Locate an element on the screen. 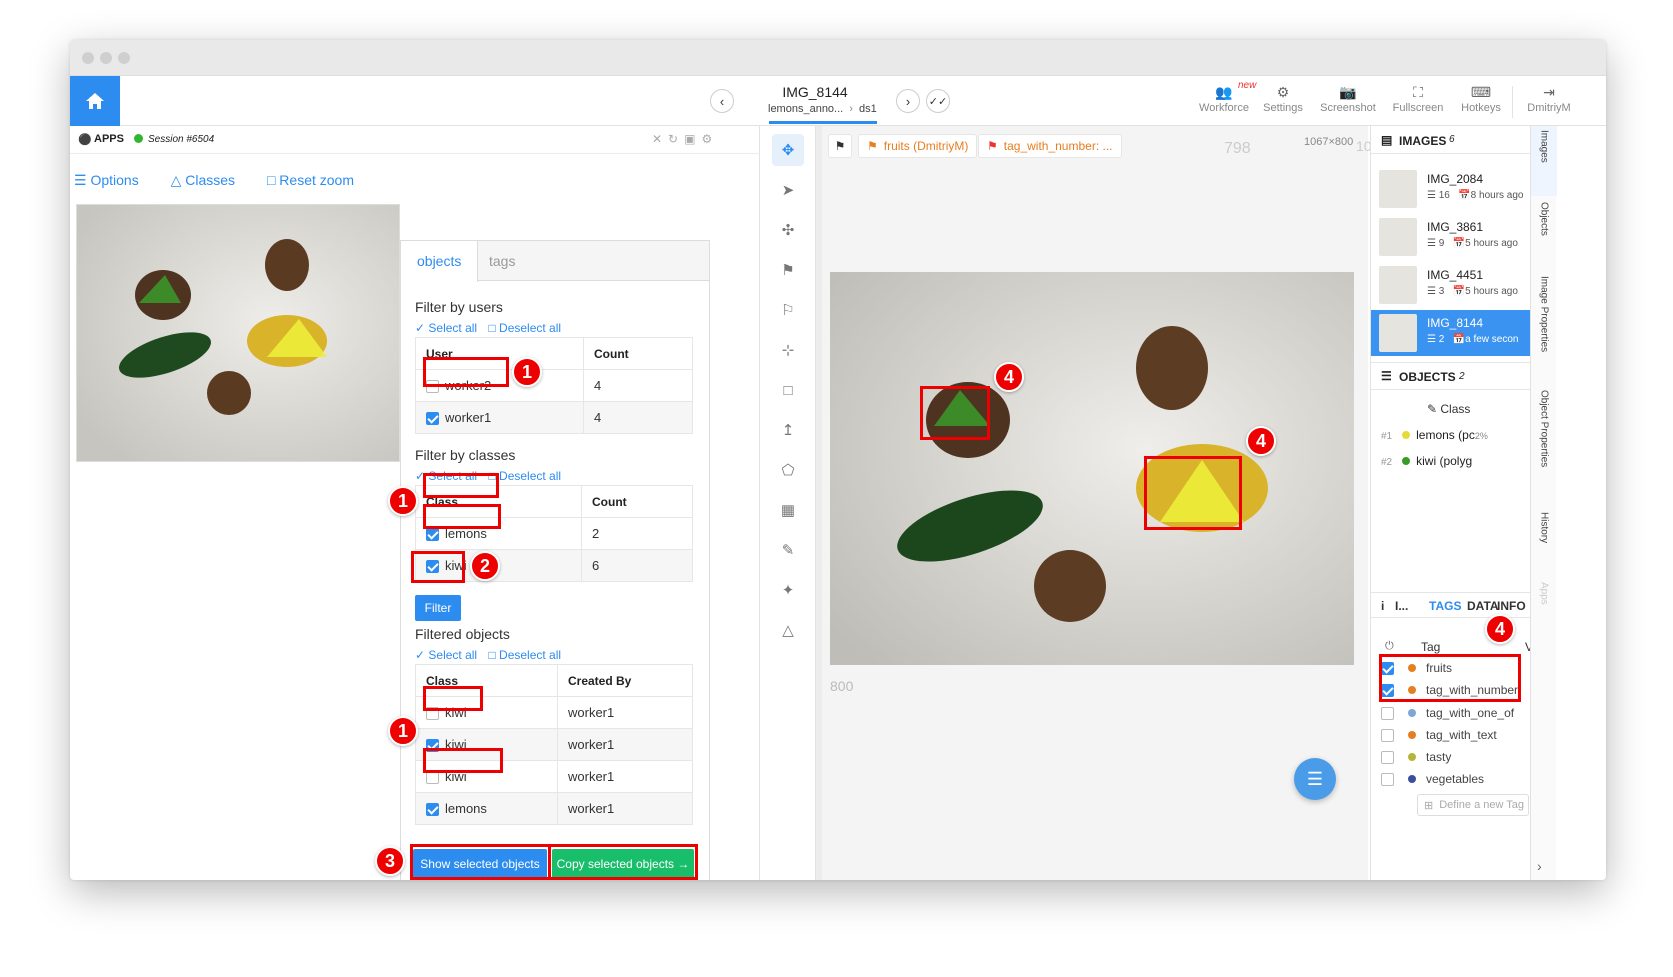  select-all-users: ✓ Select all is located at coordinates (446, 328).